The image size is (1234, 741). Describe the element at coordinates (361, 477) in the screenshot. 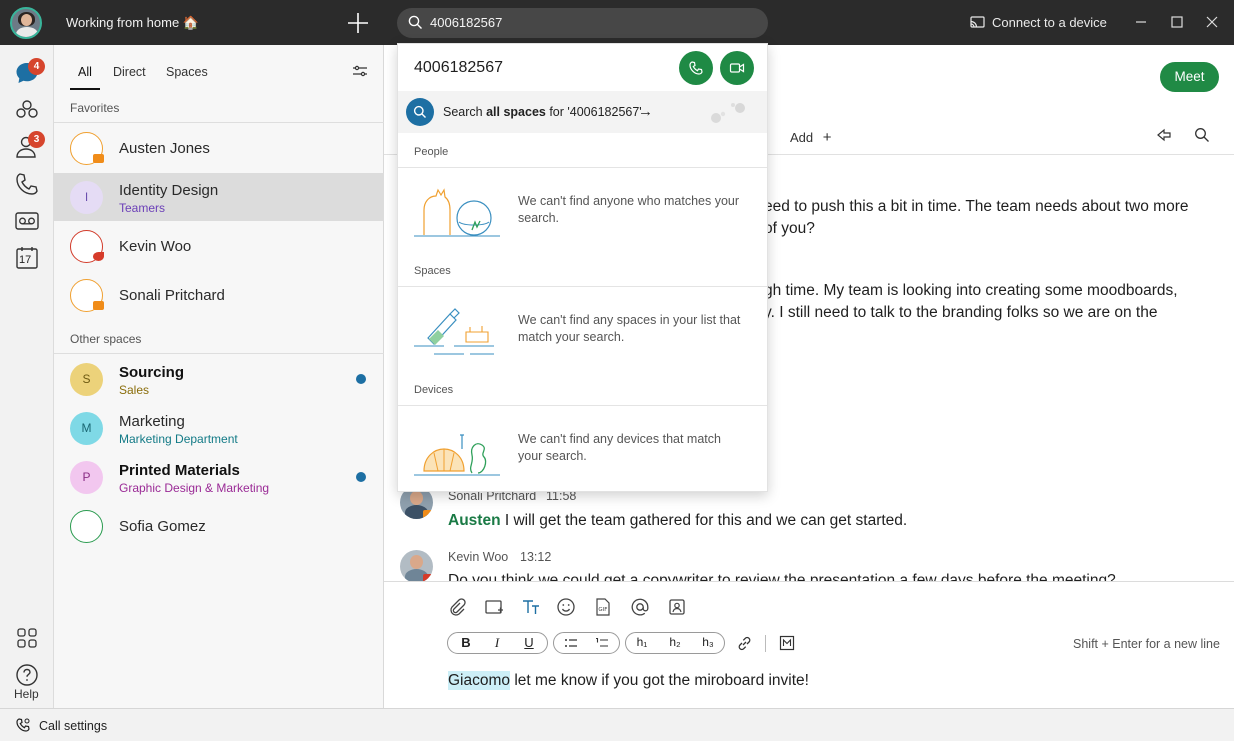

I see `unread-dot` at that location.